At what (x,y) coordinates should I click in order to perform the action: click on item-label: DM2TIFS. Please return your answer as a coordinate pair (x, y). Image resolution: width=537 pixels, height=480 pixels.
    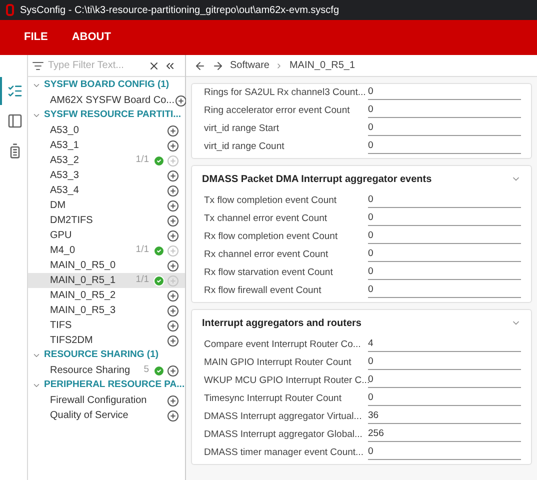
    Looking at the image, I should click on (71, 221).